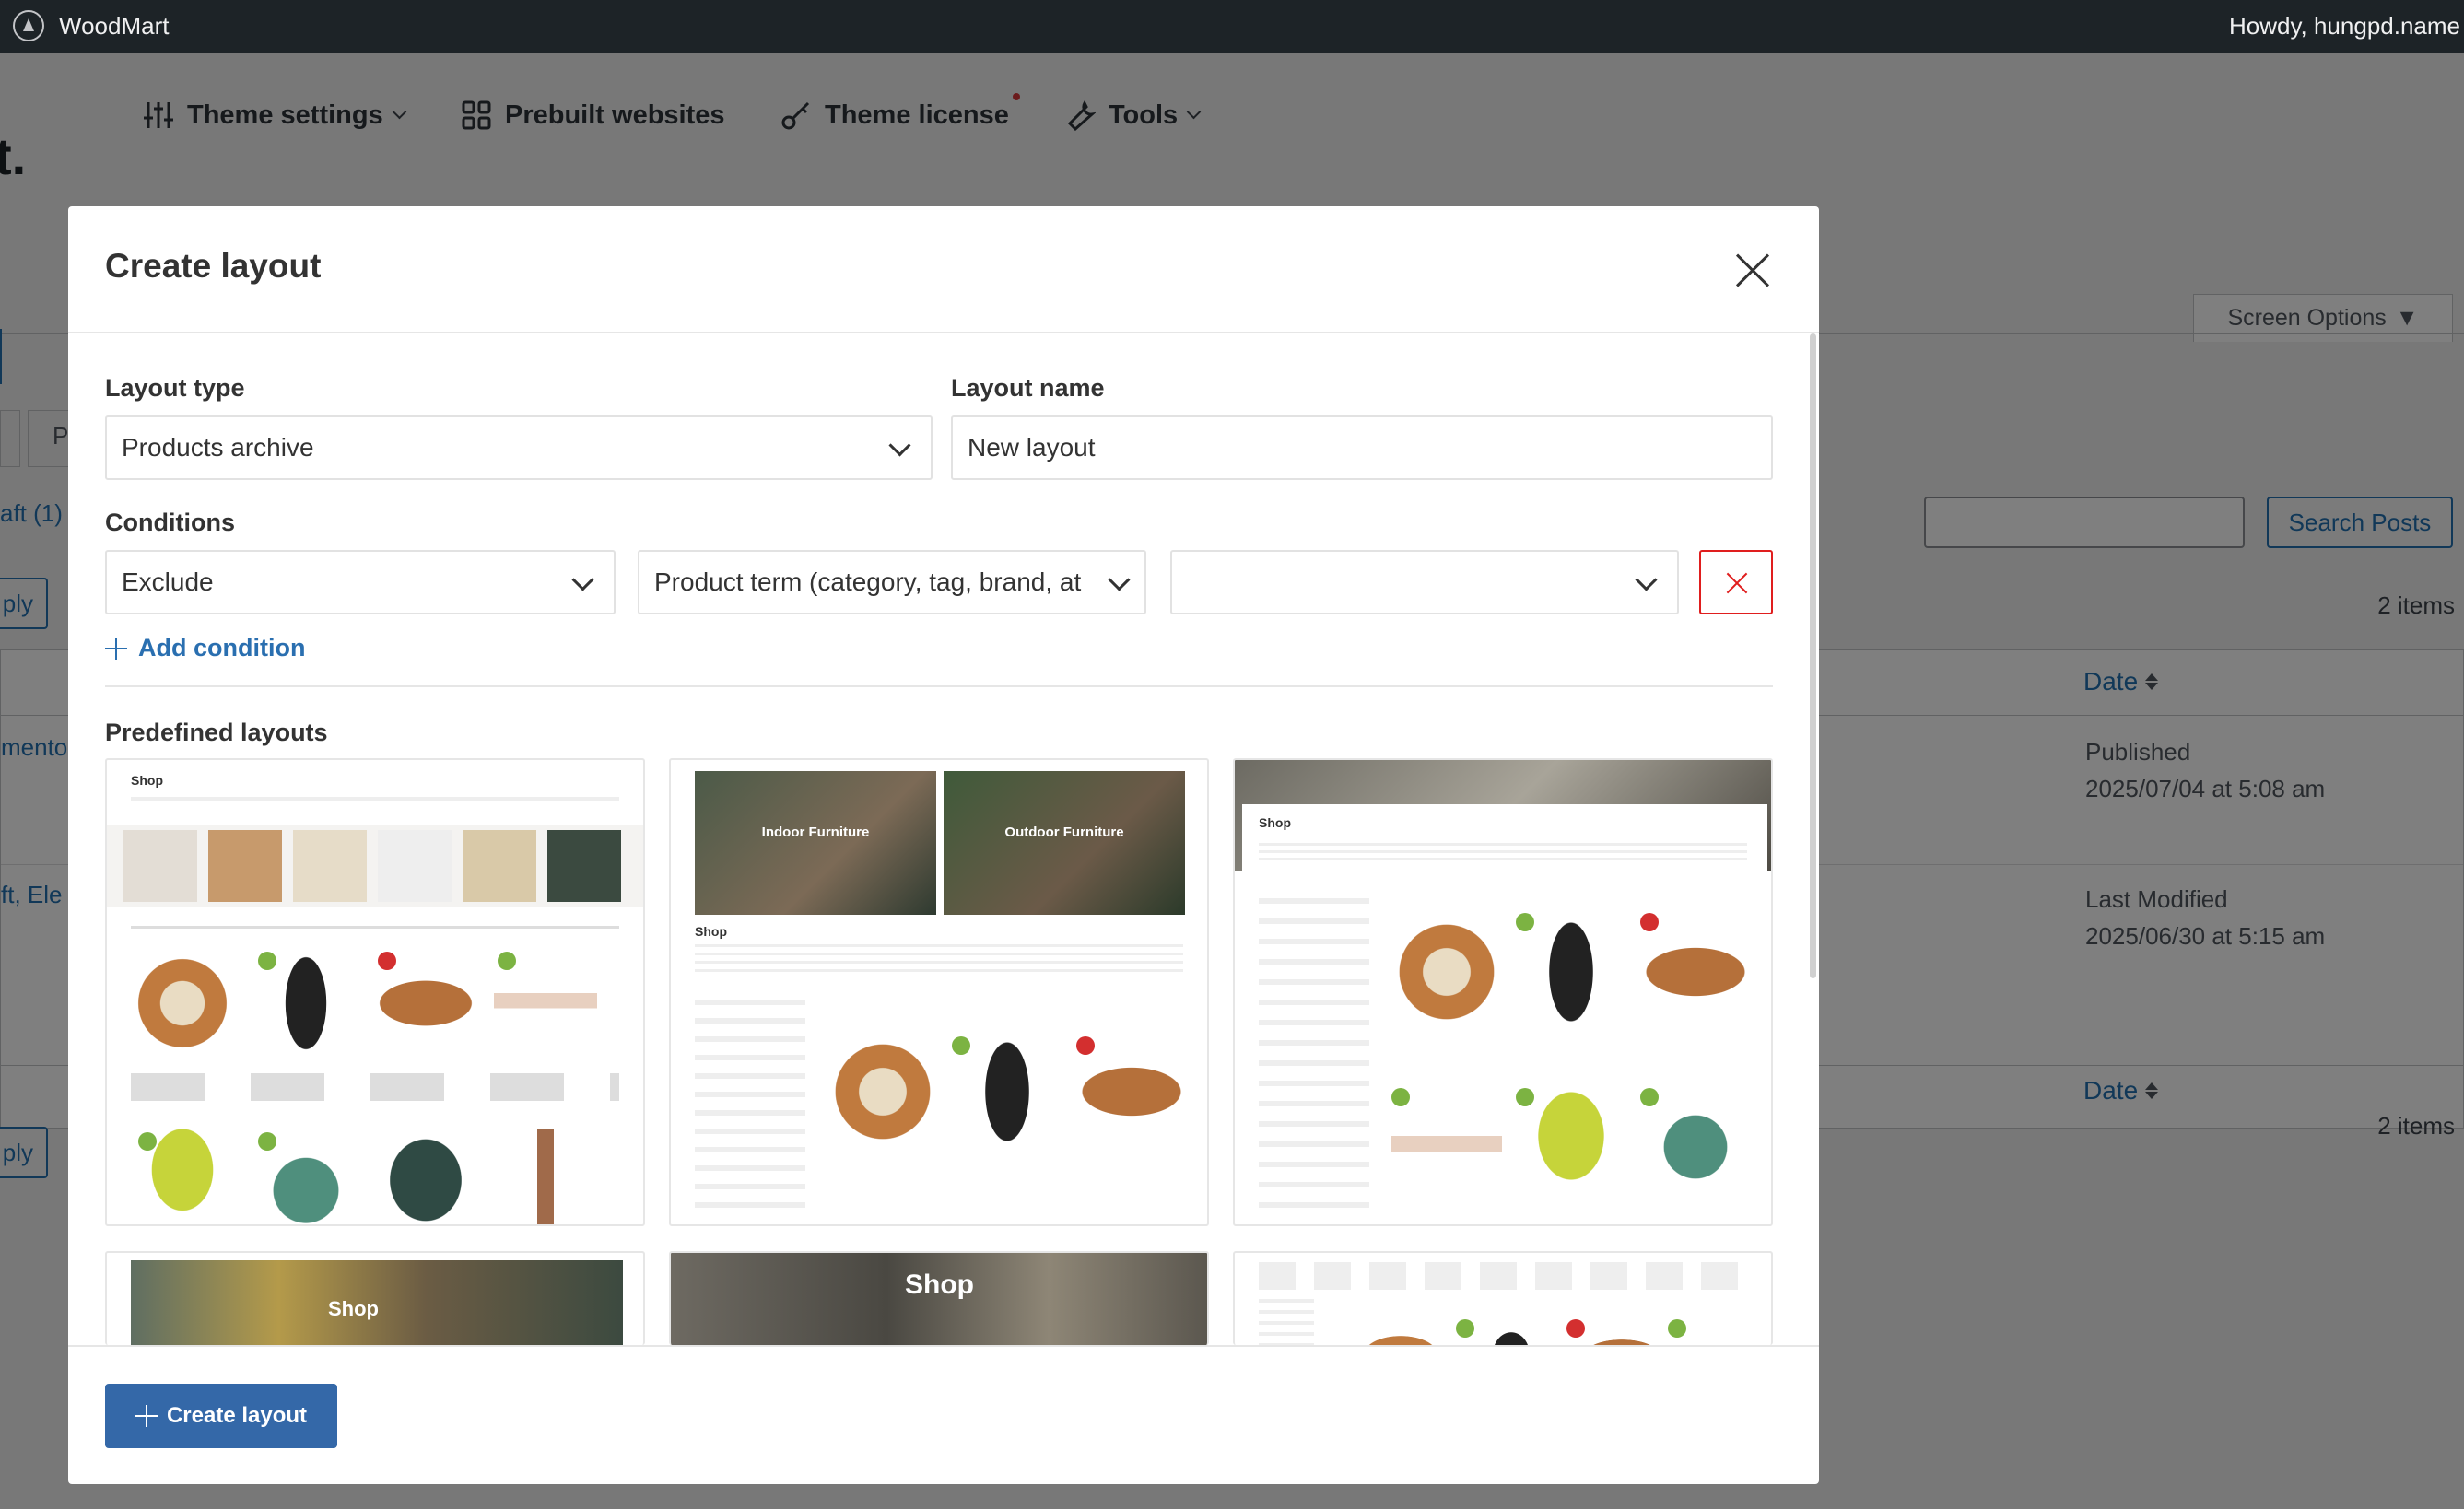  I want to click on layout-type-label: Layout type, so click(175, 388).